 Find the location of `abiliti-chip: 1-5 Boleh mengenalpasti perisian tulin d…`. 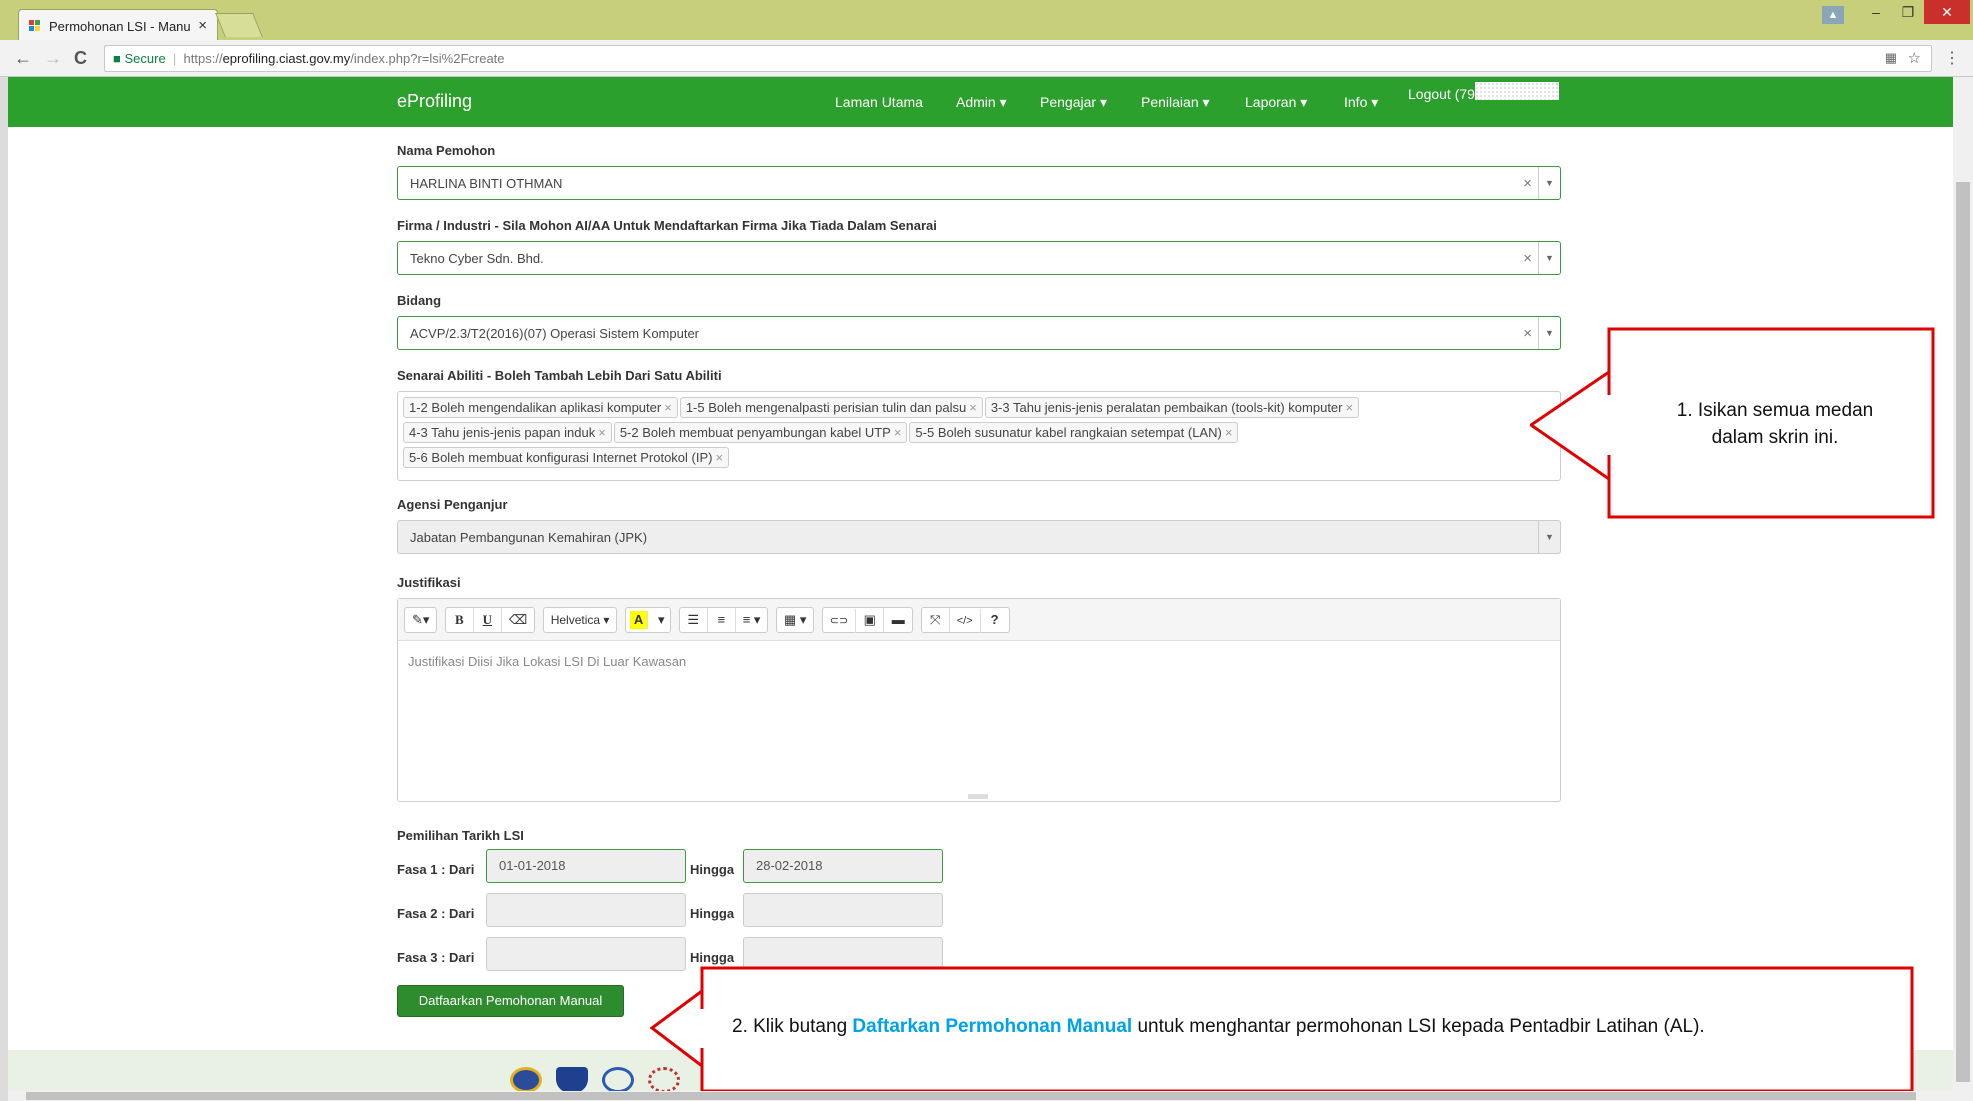

abiliti-chip: 1-5 Boleh mengenalpasti perisian tulin d… is located at coordinates (831, 407).